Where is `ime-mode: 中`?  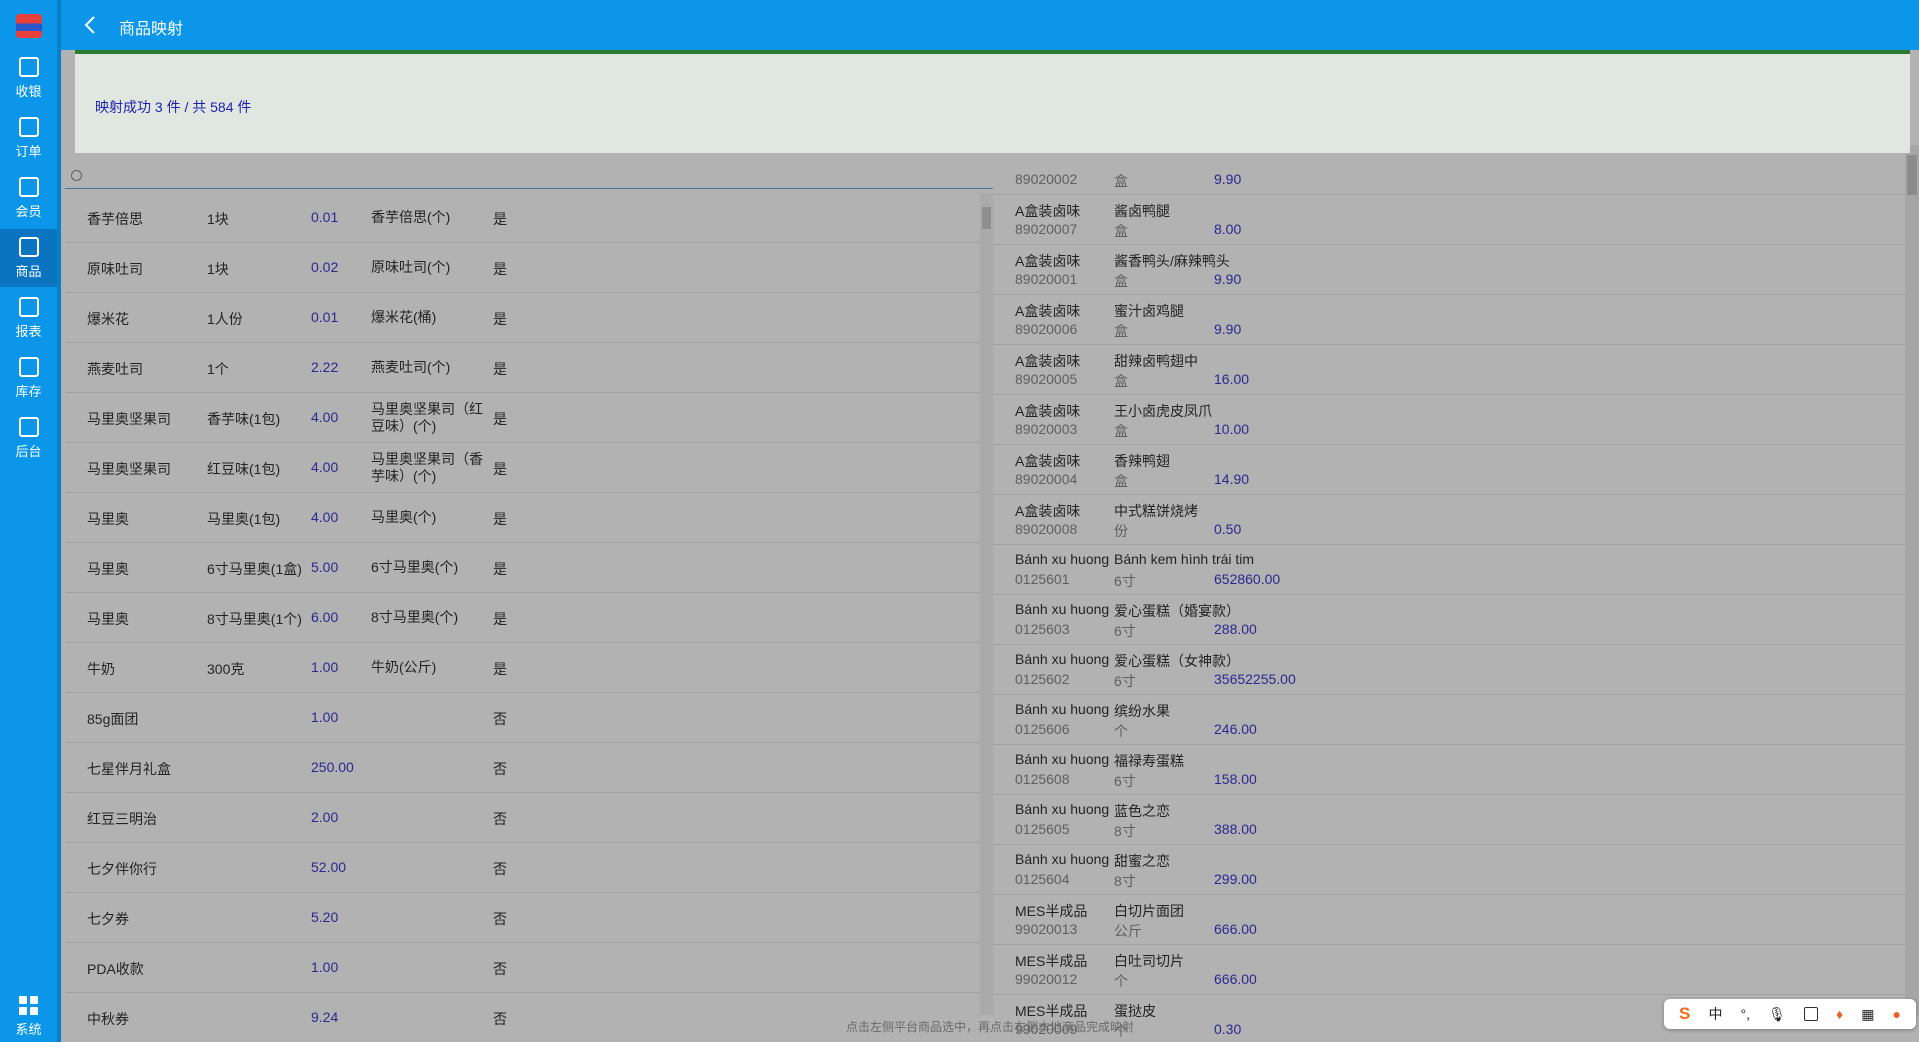 ime-mode: 中 is located at coordinates (1715, 1014).